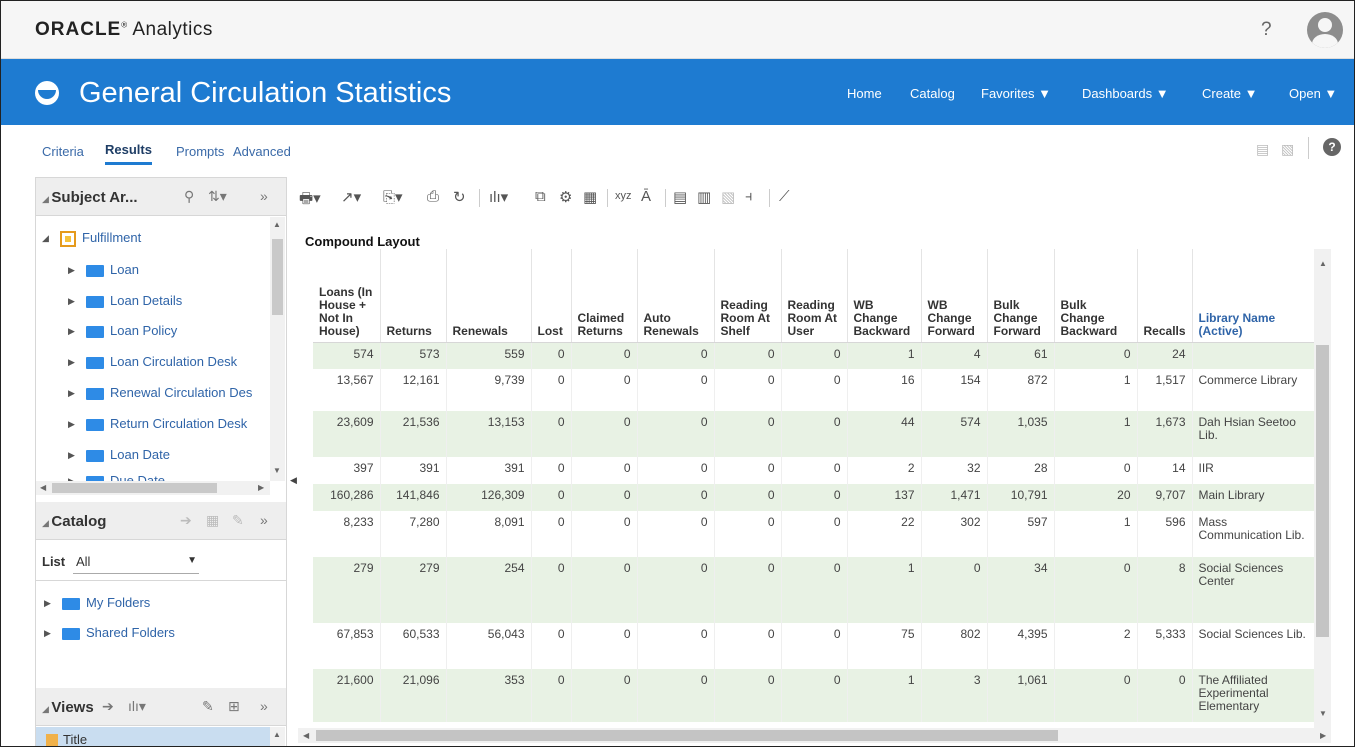  What do you see at coordinates (704, 197) in the screenshot?
I see `table-icon: ▥` at bounding box center [704, 197].